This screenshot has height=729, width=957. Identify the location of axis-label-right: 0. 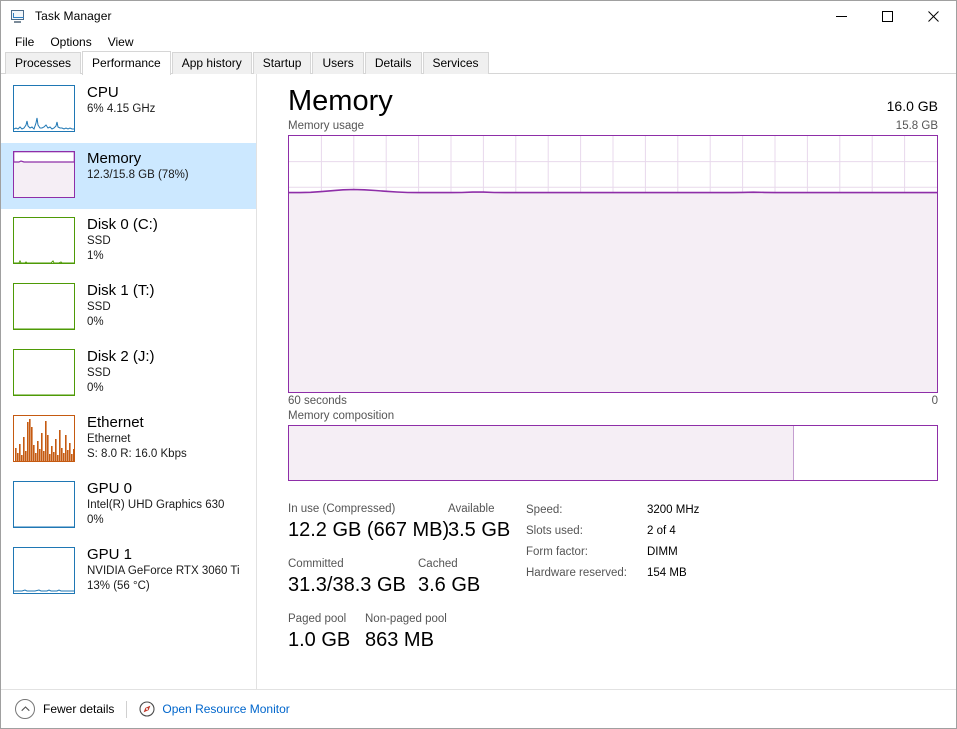
(934, 401).